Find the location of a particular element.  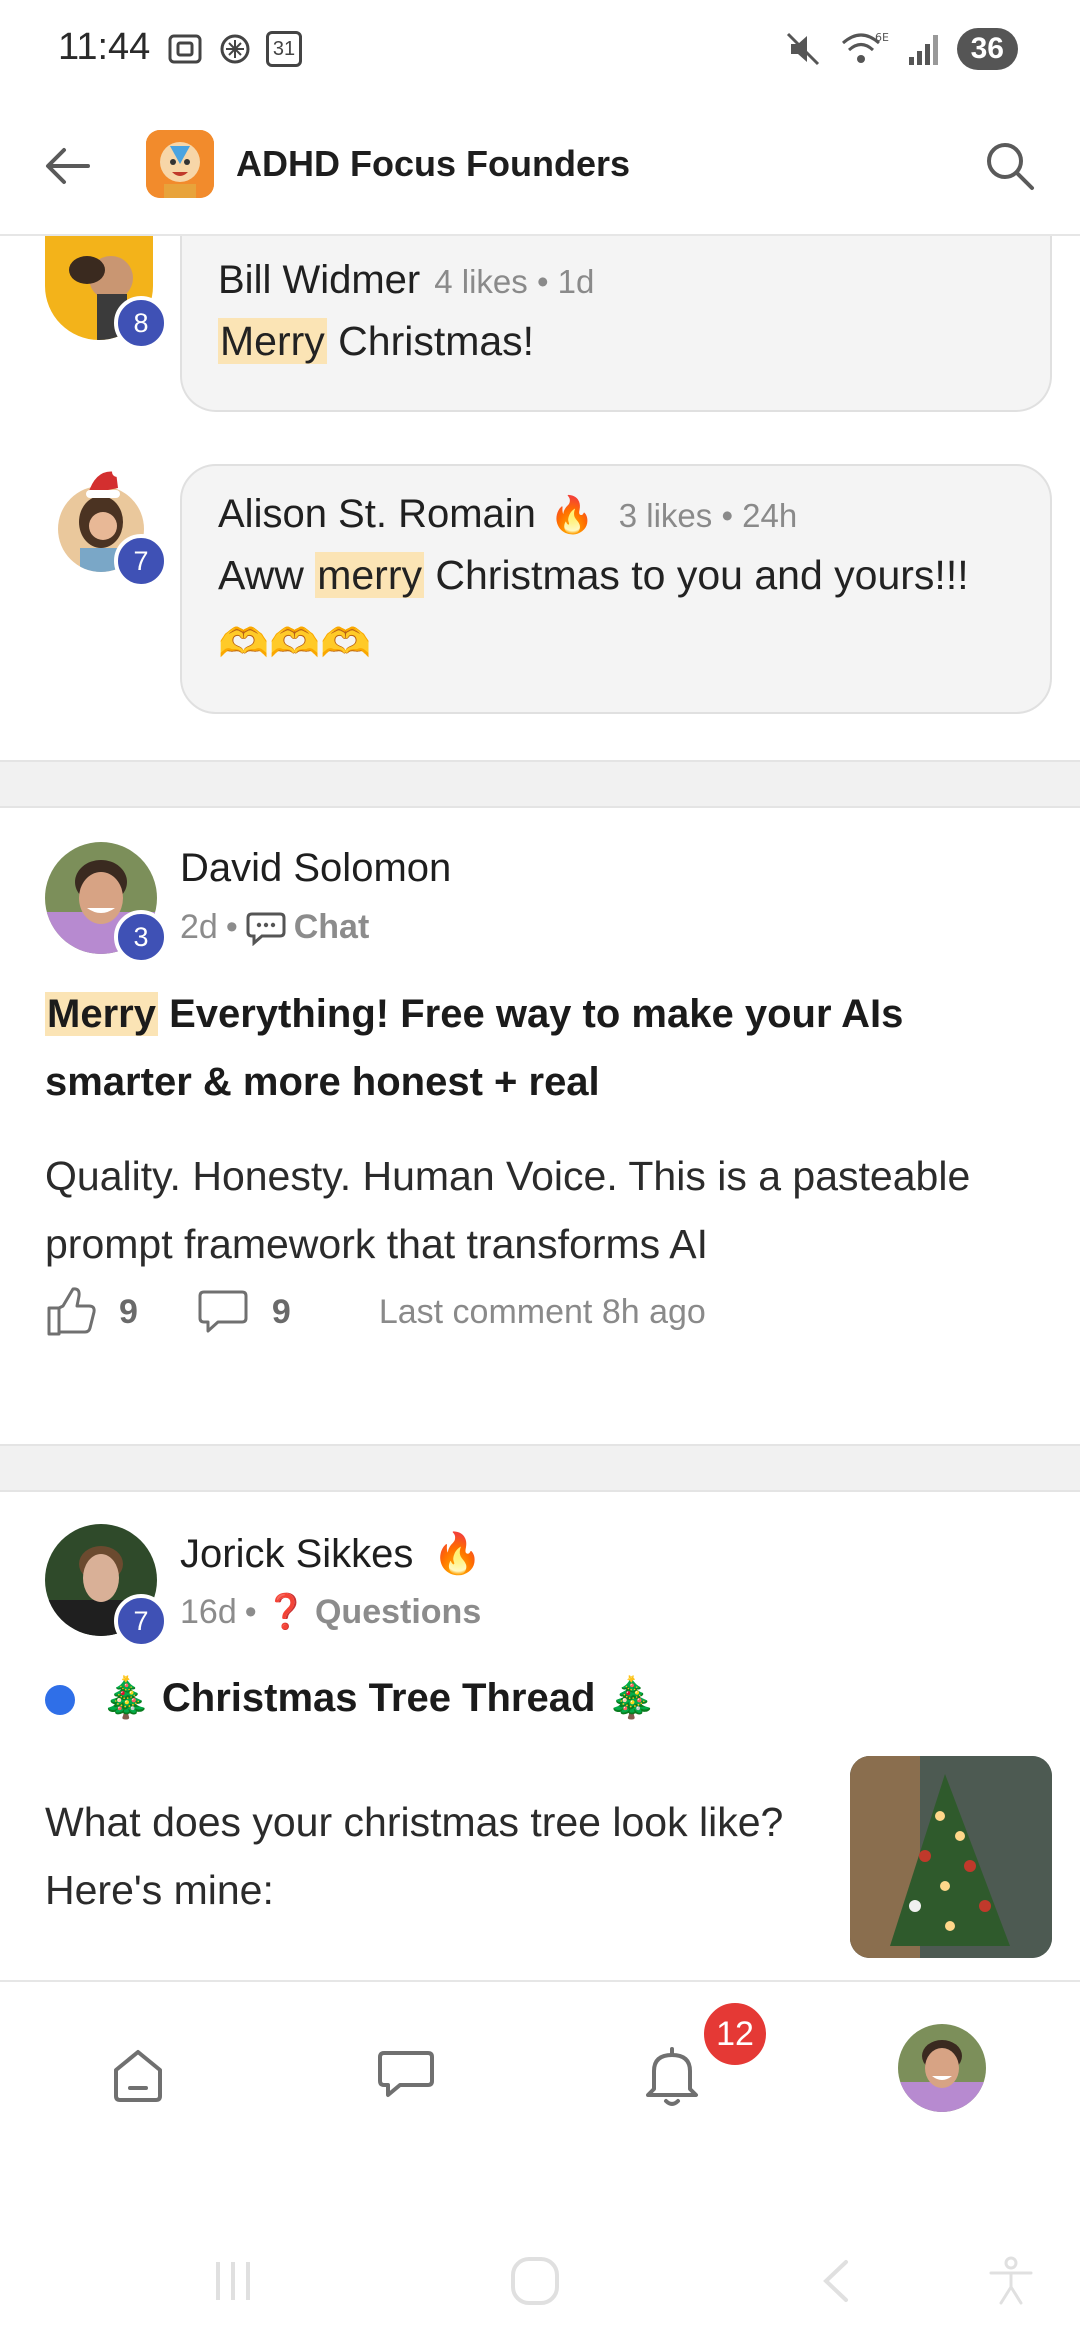

recents-icon is located at coordinates (233, 2281).